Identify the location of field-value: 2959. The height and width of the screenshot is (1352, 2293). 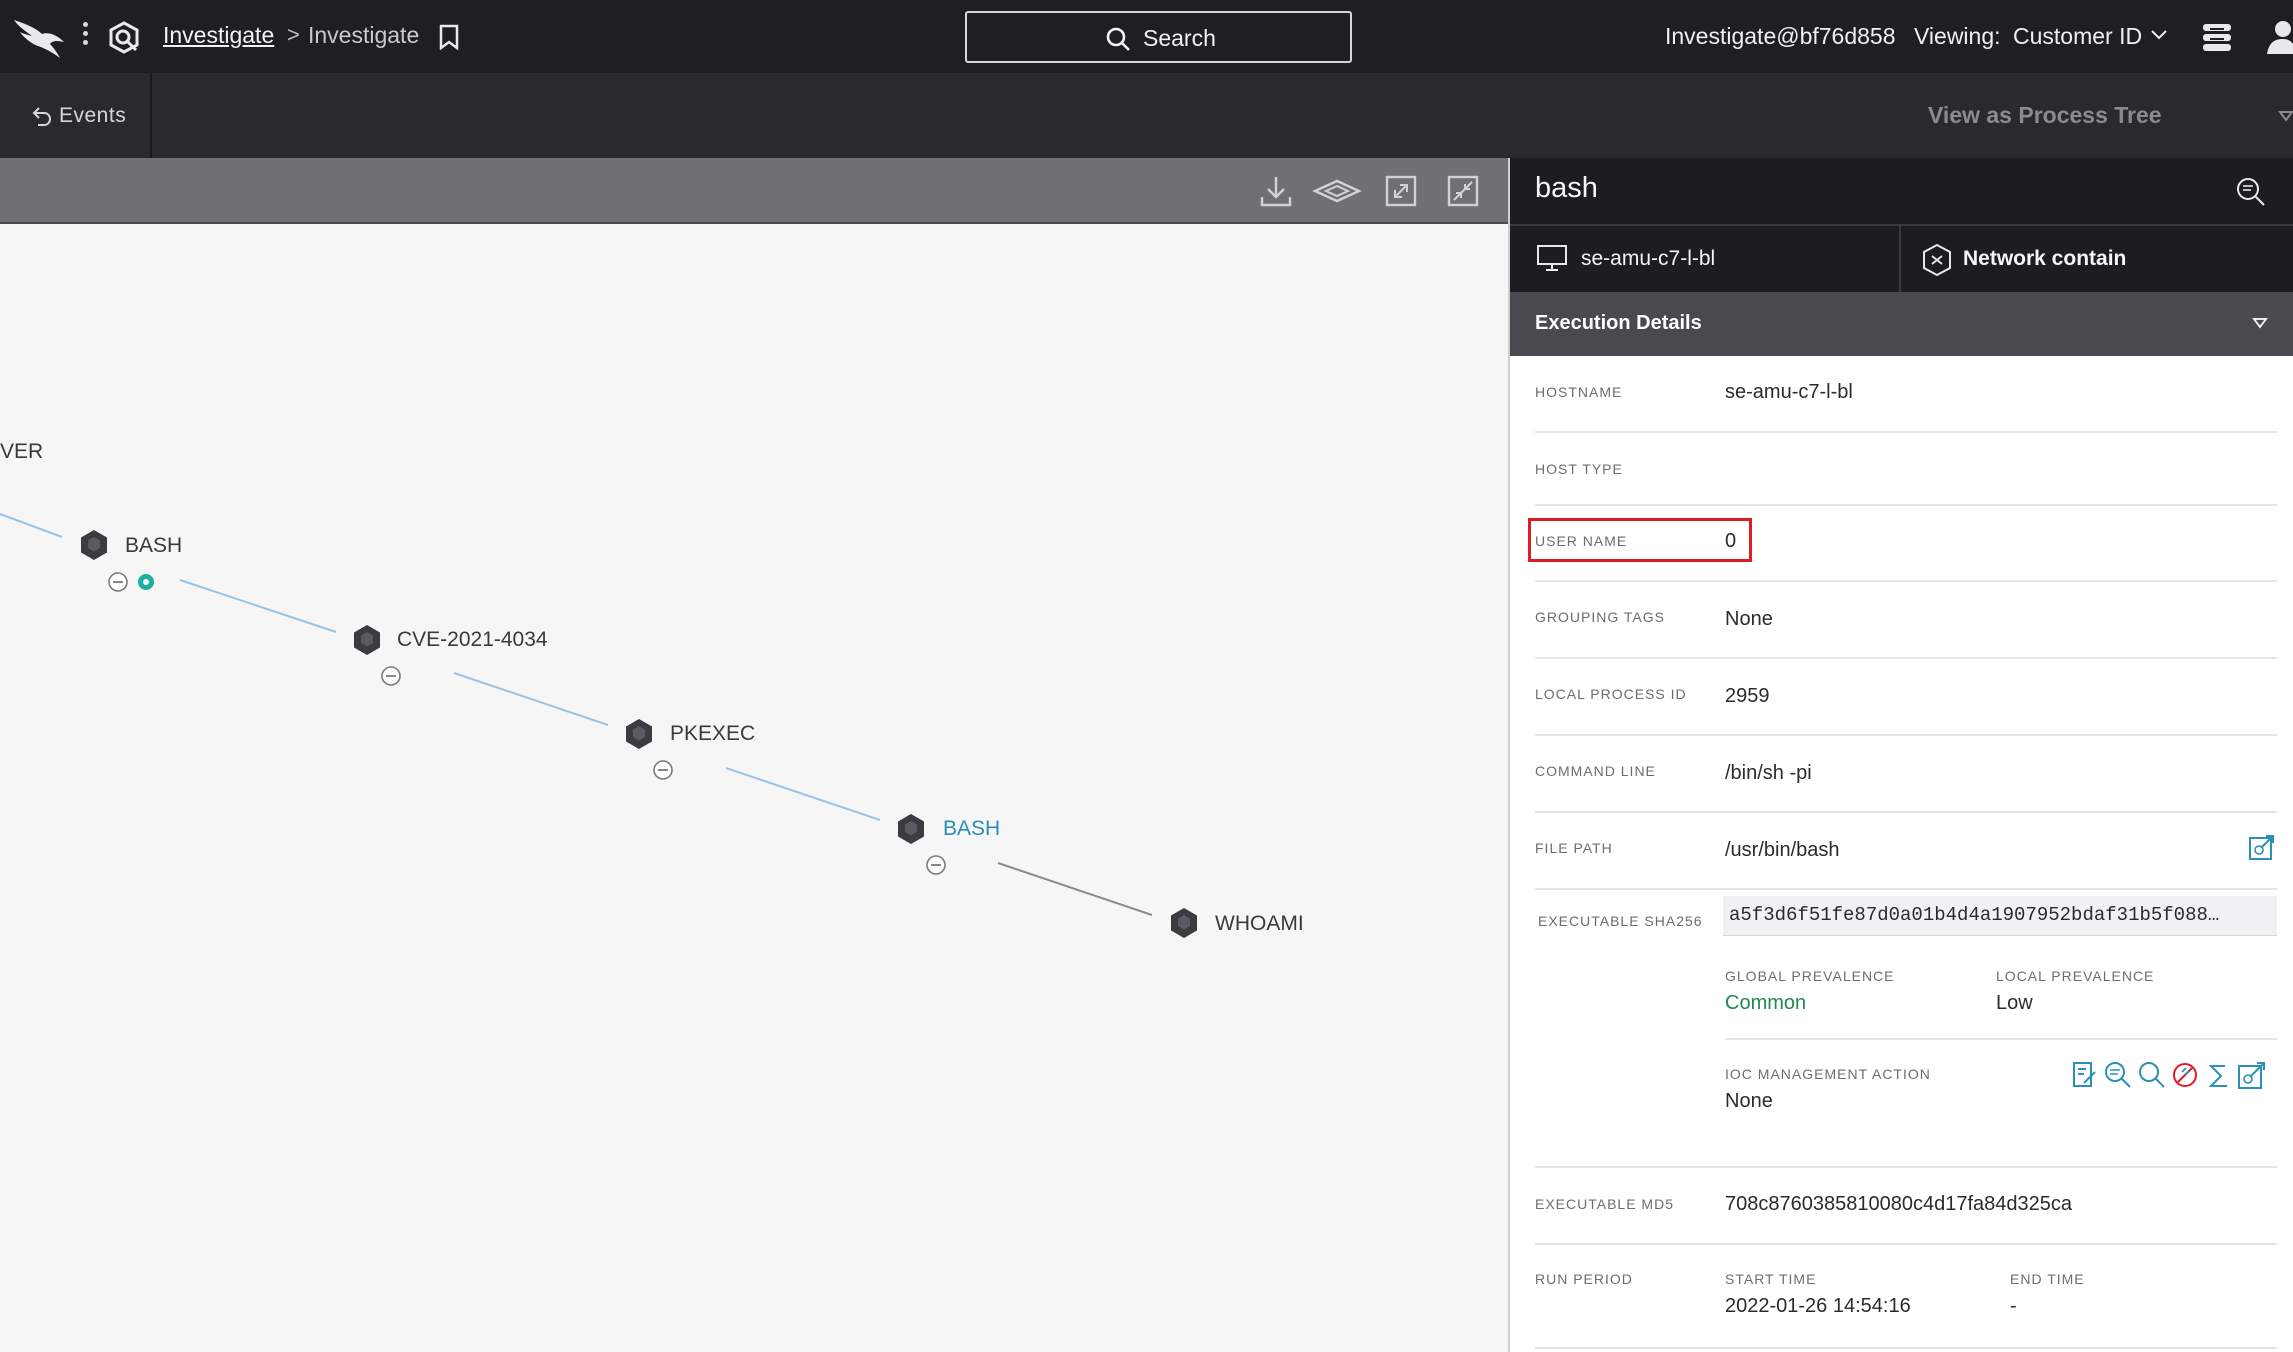
(1747, 696).